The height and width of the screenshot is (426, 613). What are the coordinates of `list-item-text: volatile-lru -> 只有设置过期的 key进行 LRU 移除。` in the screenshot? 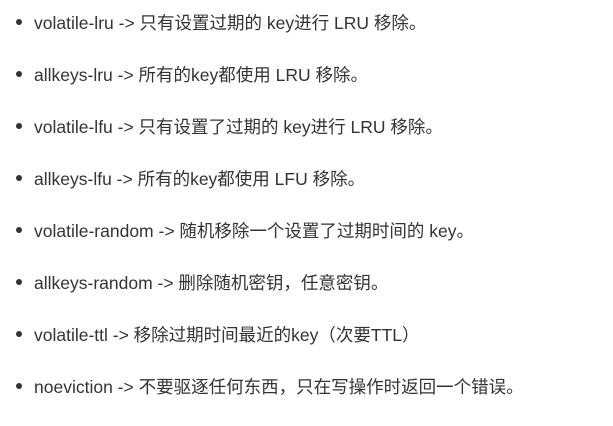 It's located at (230, 22).